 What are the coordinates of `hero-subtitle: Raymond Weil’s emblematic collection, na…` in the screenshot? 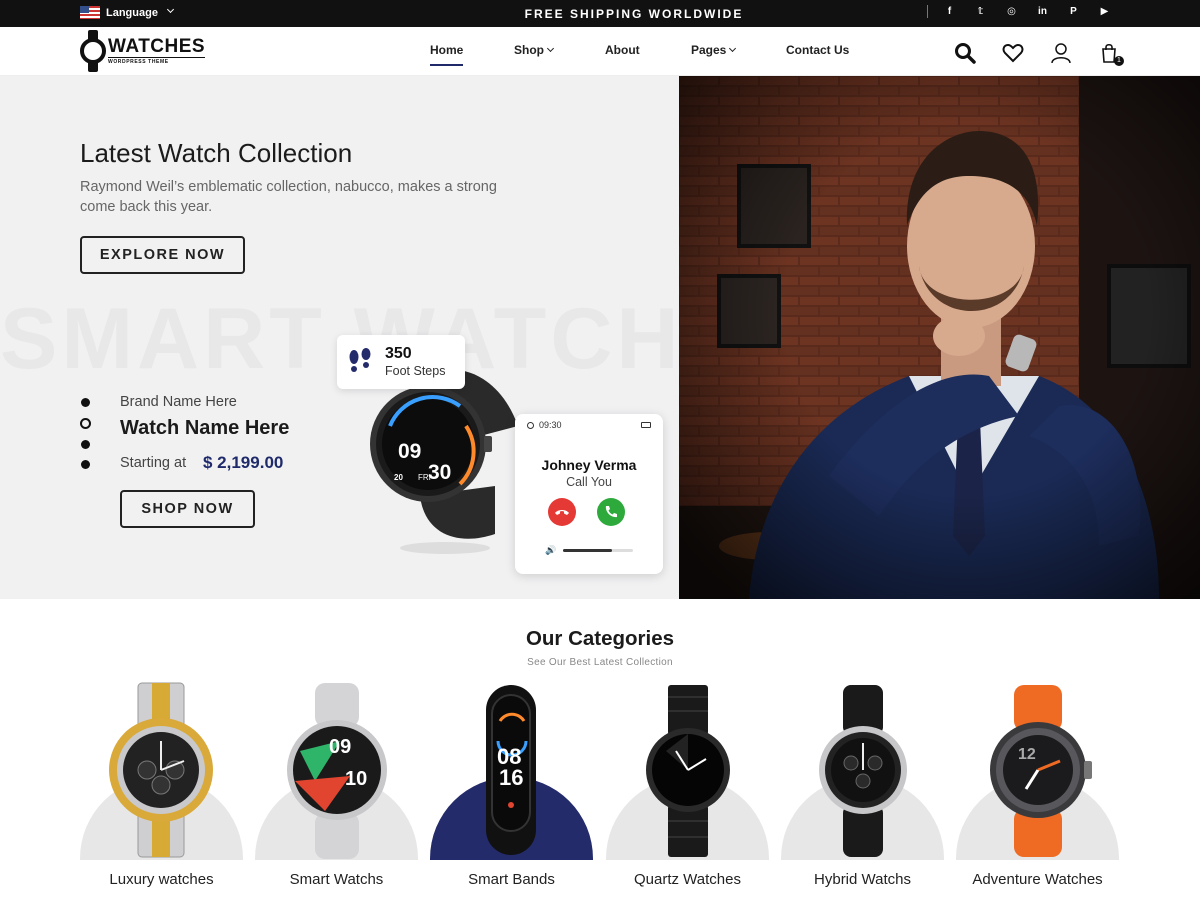 It's located at (288, 197).